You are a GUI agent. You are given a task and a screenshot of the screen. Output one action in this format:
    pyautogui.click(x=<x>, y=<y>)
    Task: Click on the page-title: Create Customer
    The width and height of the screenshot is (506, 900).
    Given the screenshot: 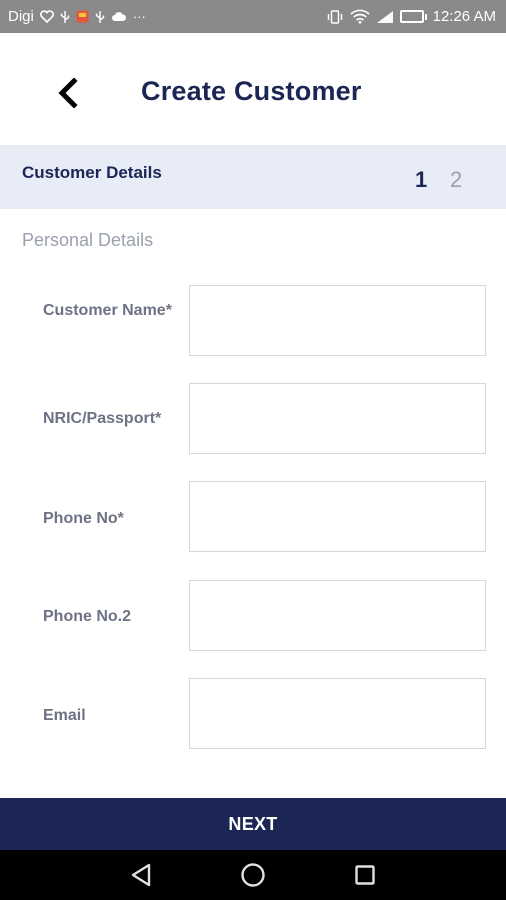 What is the action you would take?
    pyautogui.click(x=251, y=91)
    